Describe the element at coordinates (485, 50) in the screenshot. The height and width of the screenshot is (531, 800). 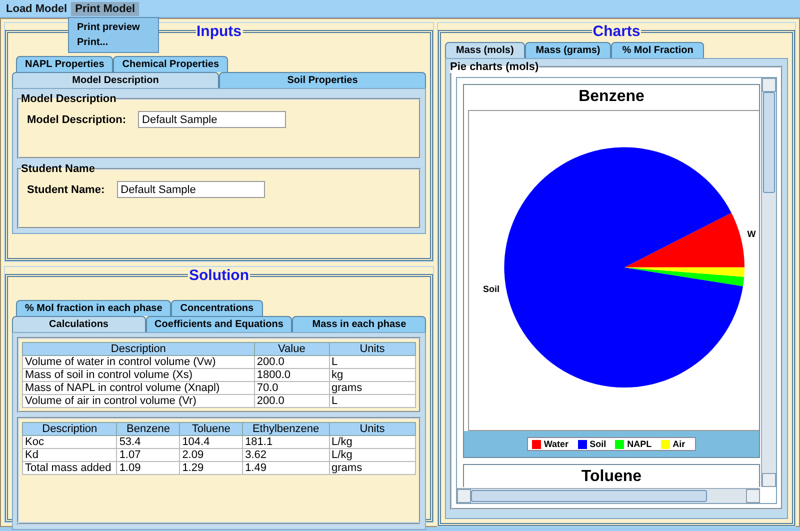
I see `tab: Mass (mols)` at that location.